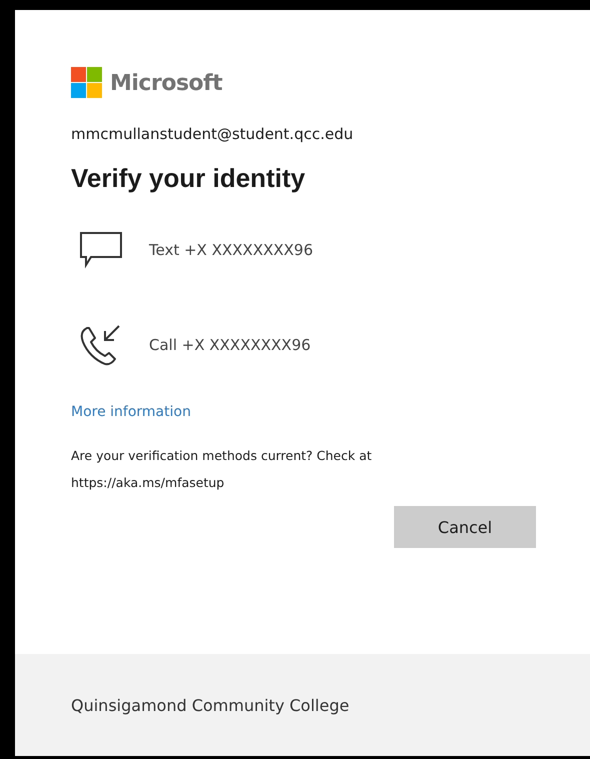 This screenshot has height=759, width=590. Describe the element at coordinates (212, 134) in the screenshot. I see `account-email: mmcmullanstudent@student.qcc.edu` at that location.